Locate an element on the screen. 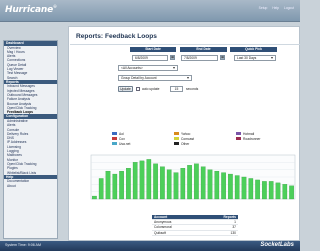  legend-label: Cox is located at coordinates (122, 139).